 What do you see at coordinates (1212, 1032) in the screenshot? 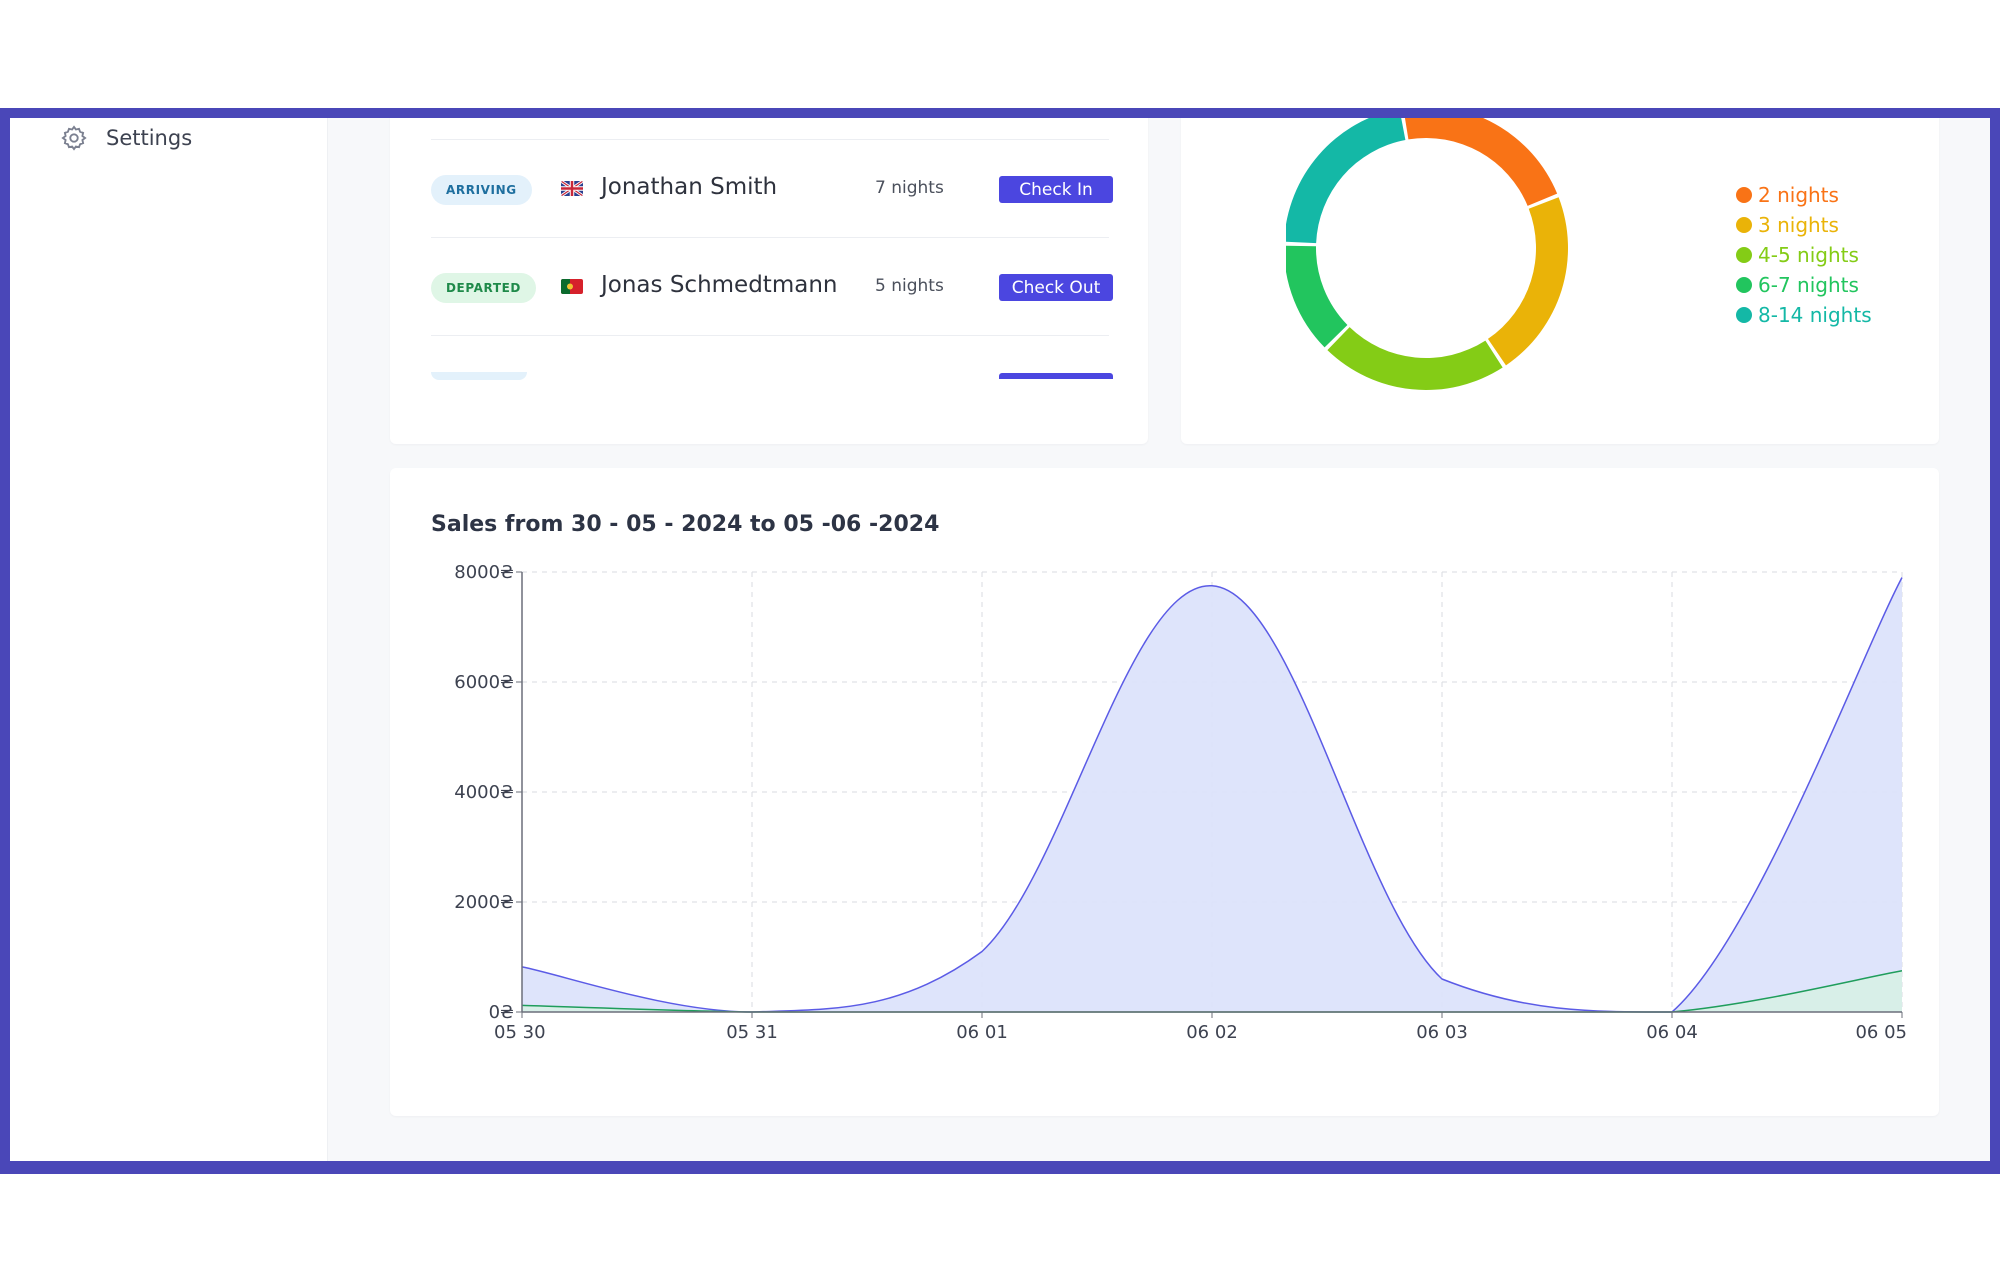
I see `x-tick-label: 06 02` at bounding box center [1212, 1032].